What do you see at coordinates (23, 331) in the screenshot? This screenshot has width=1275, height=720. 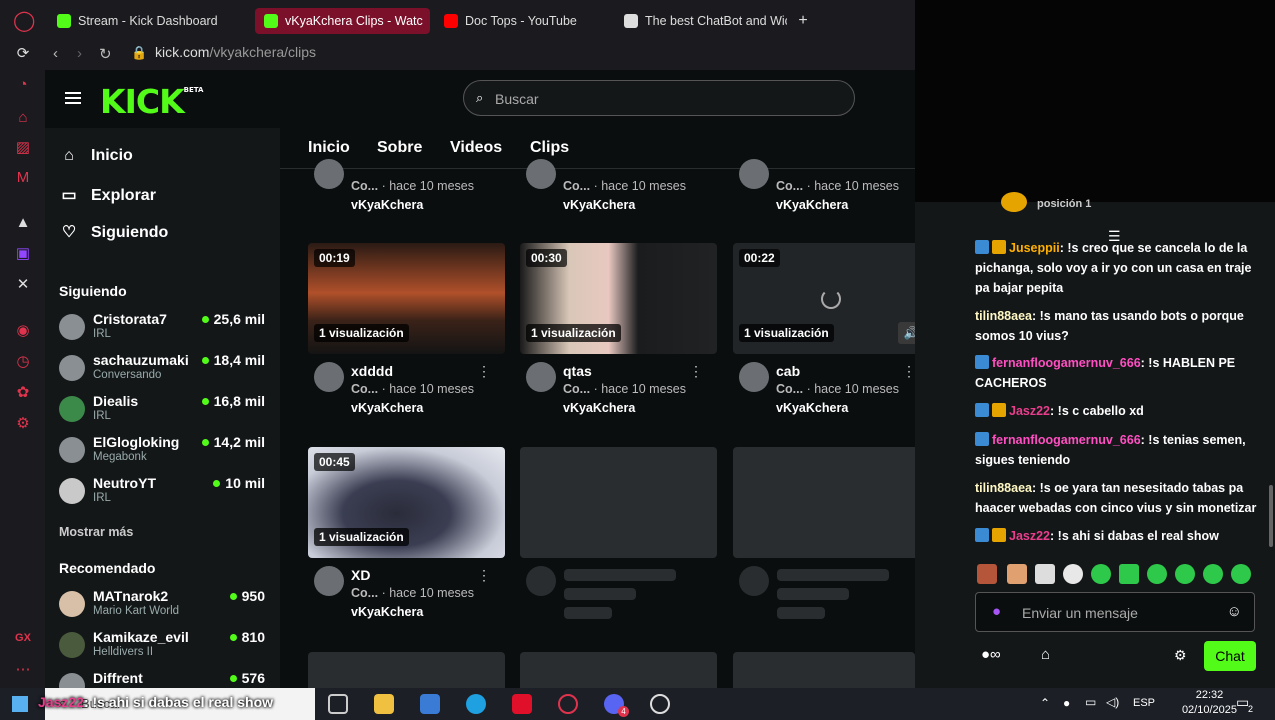 I see `player-icon: ◉` at bounding box center [23, 331].